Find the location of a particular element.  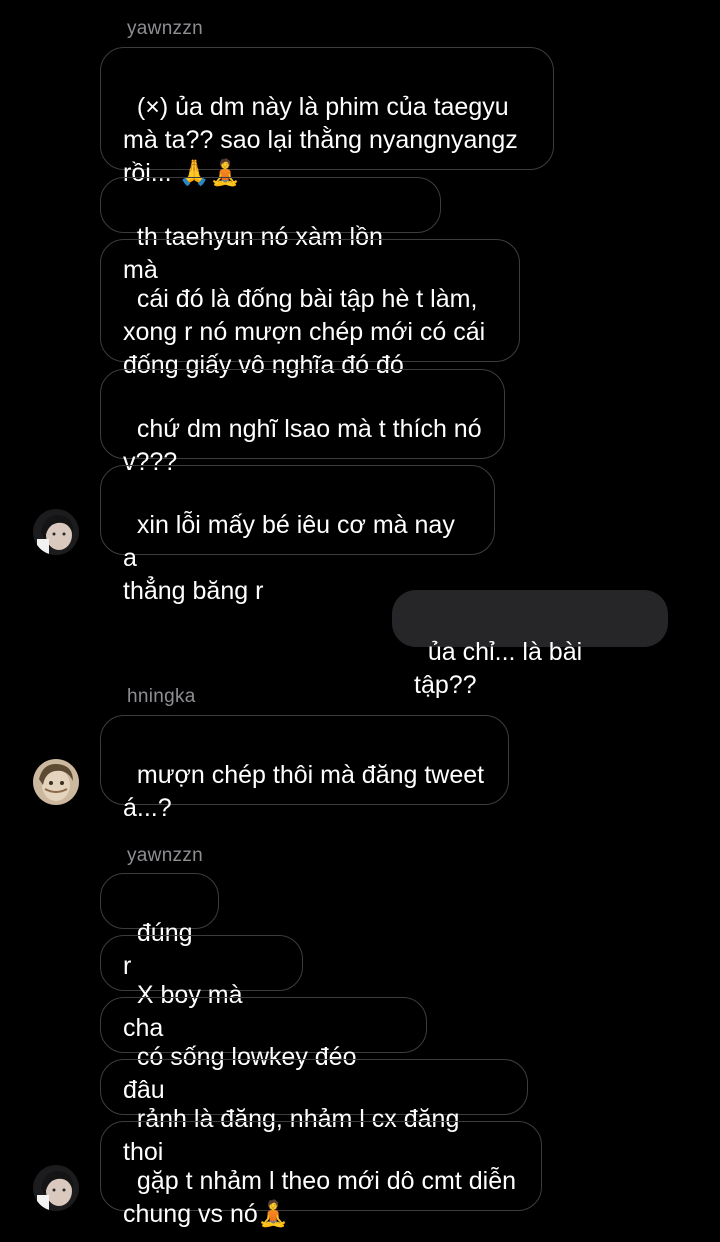

message-bubble: chứ dm nghĩ lsao mà t thích nó v??? is located at coordinates (302, 422).